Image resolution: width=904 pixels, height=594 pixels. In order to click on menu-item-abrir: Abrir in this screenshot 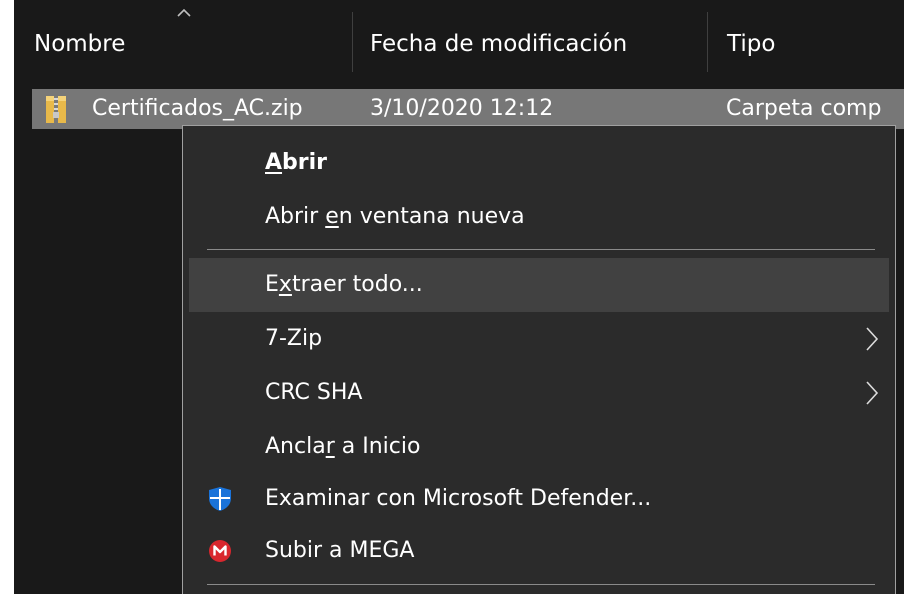, I will do `click(539, 163)`.